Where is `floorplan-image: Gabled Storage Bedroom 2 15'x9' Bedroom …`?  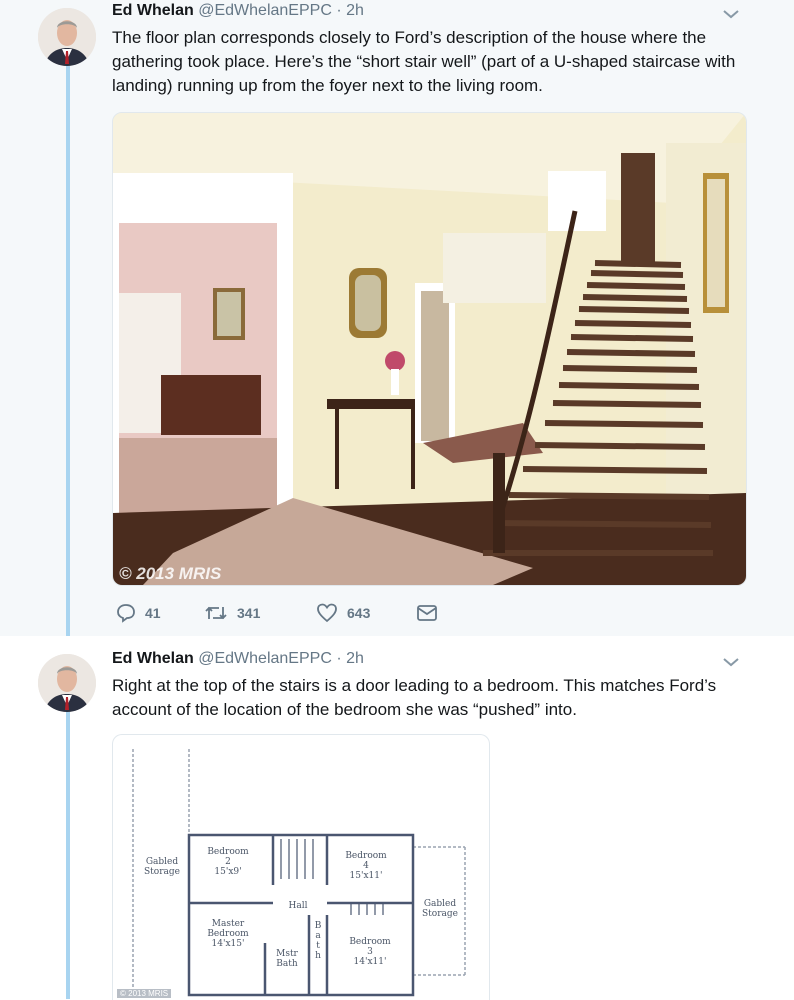
floorplan-image: Gabled Storage Bedroom 2 15'x9' Bedroom … is located at coordinates (301, 867).